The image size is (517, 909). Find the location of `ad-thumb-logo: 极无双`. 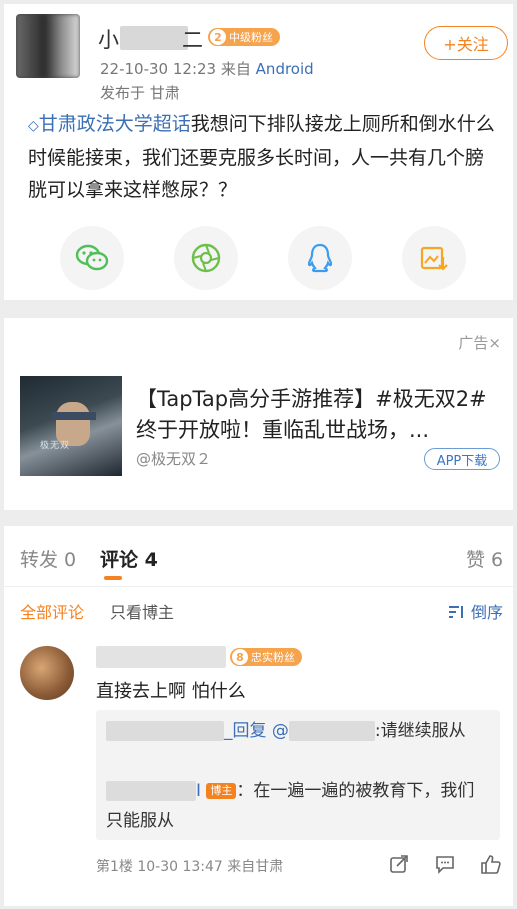

ad-thumb-logo: 极无双 is located at coordinates (55, 446).